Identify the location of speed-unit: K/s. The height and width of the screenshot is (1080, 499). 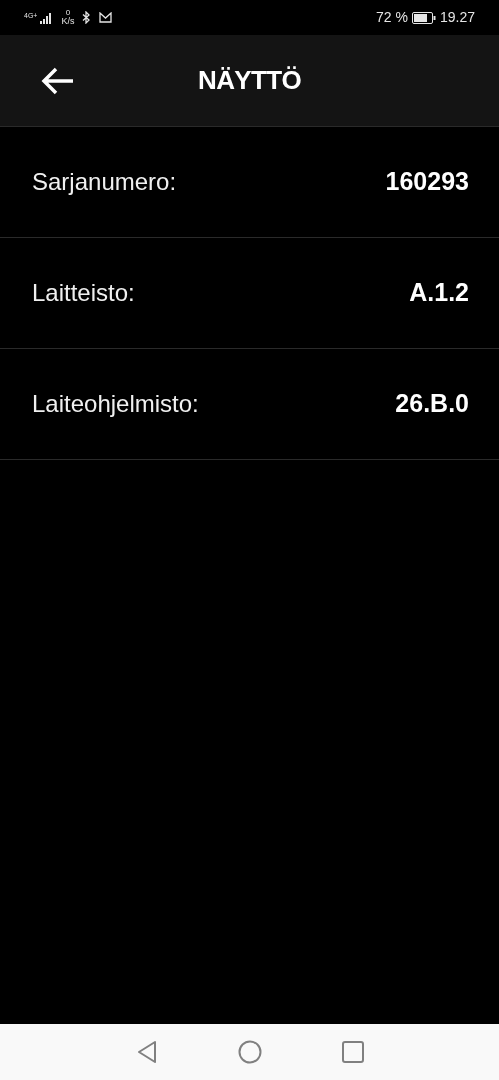
(68, 21).